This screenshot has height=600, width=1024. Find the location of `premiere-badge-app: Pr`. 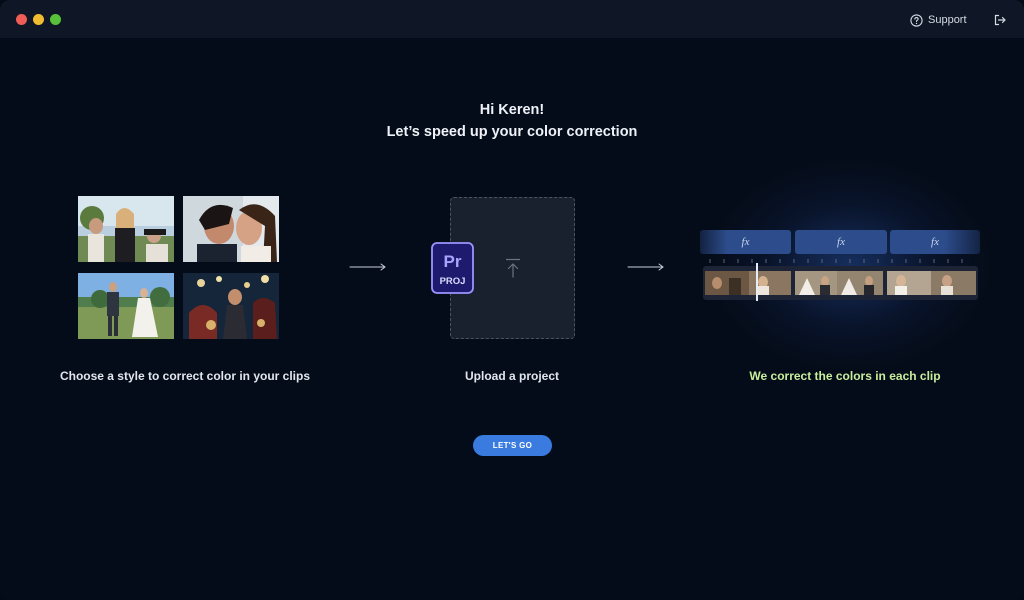

premiere-badge-app: Pr is located at coordinates (453, 261).